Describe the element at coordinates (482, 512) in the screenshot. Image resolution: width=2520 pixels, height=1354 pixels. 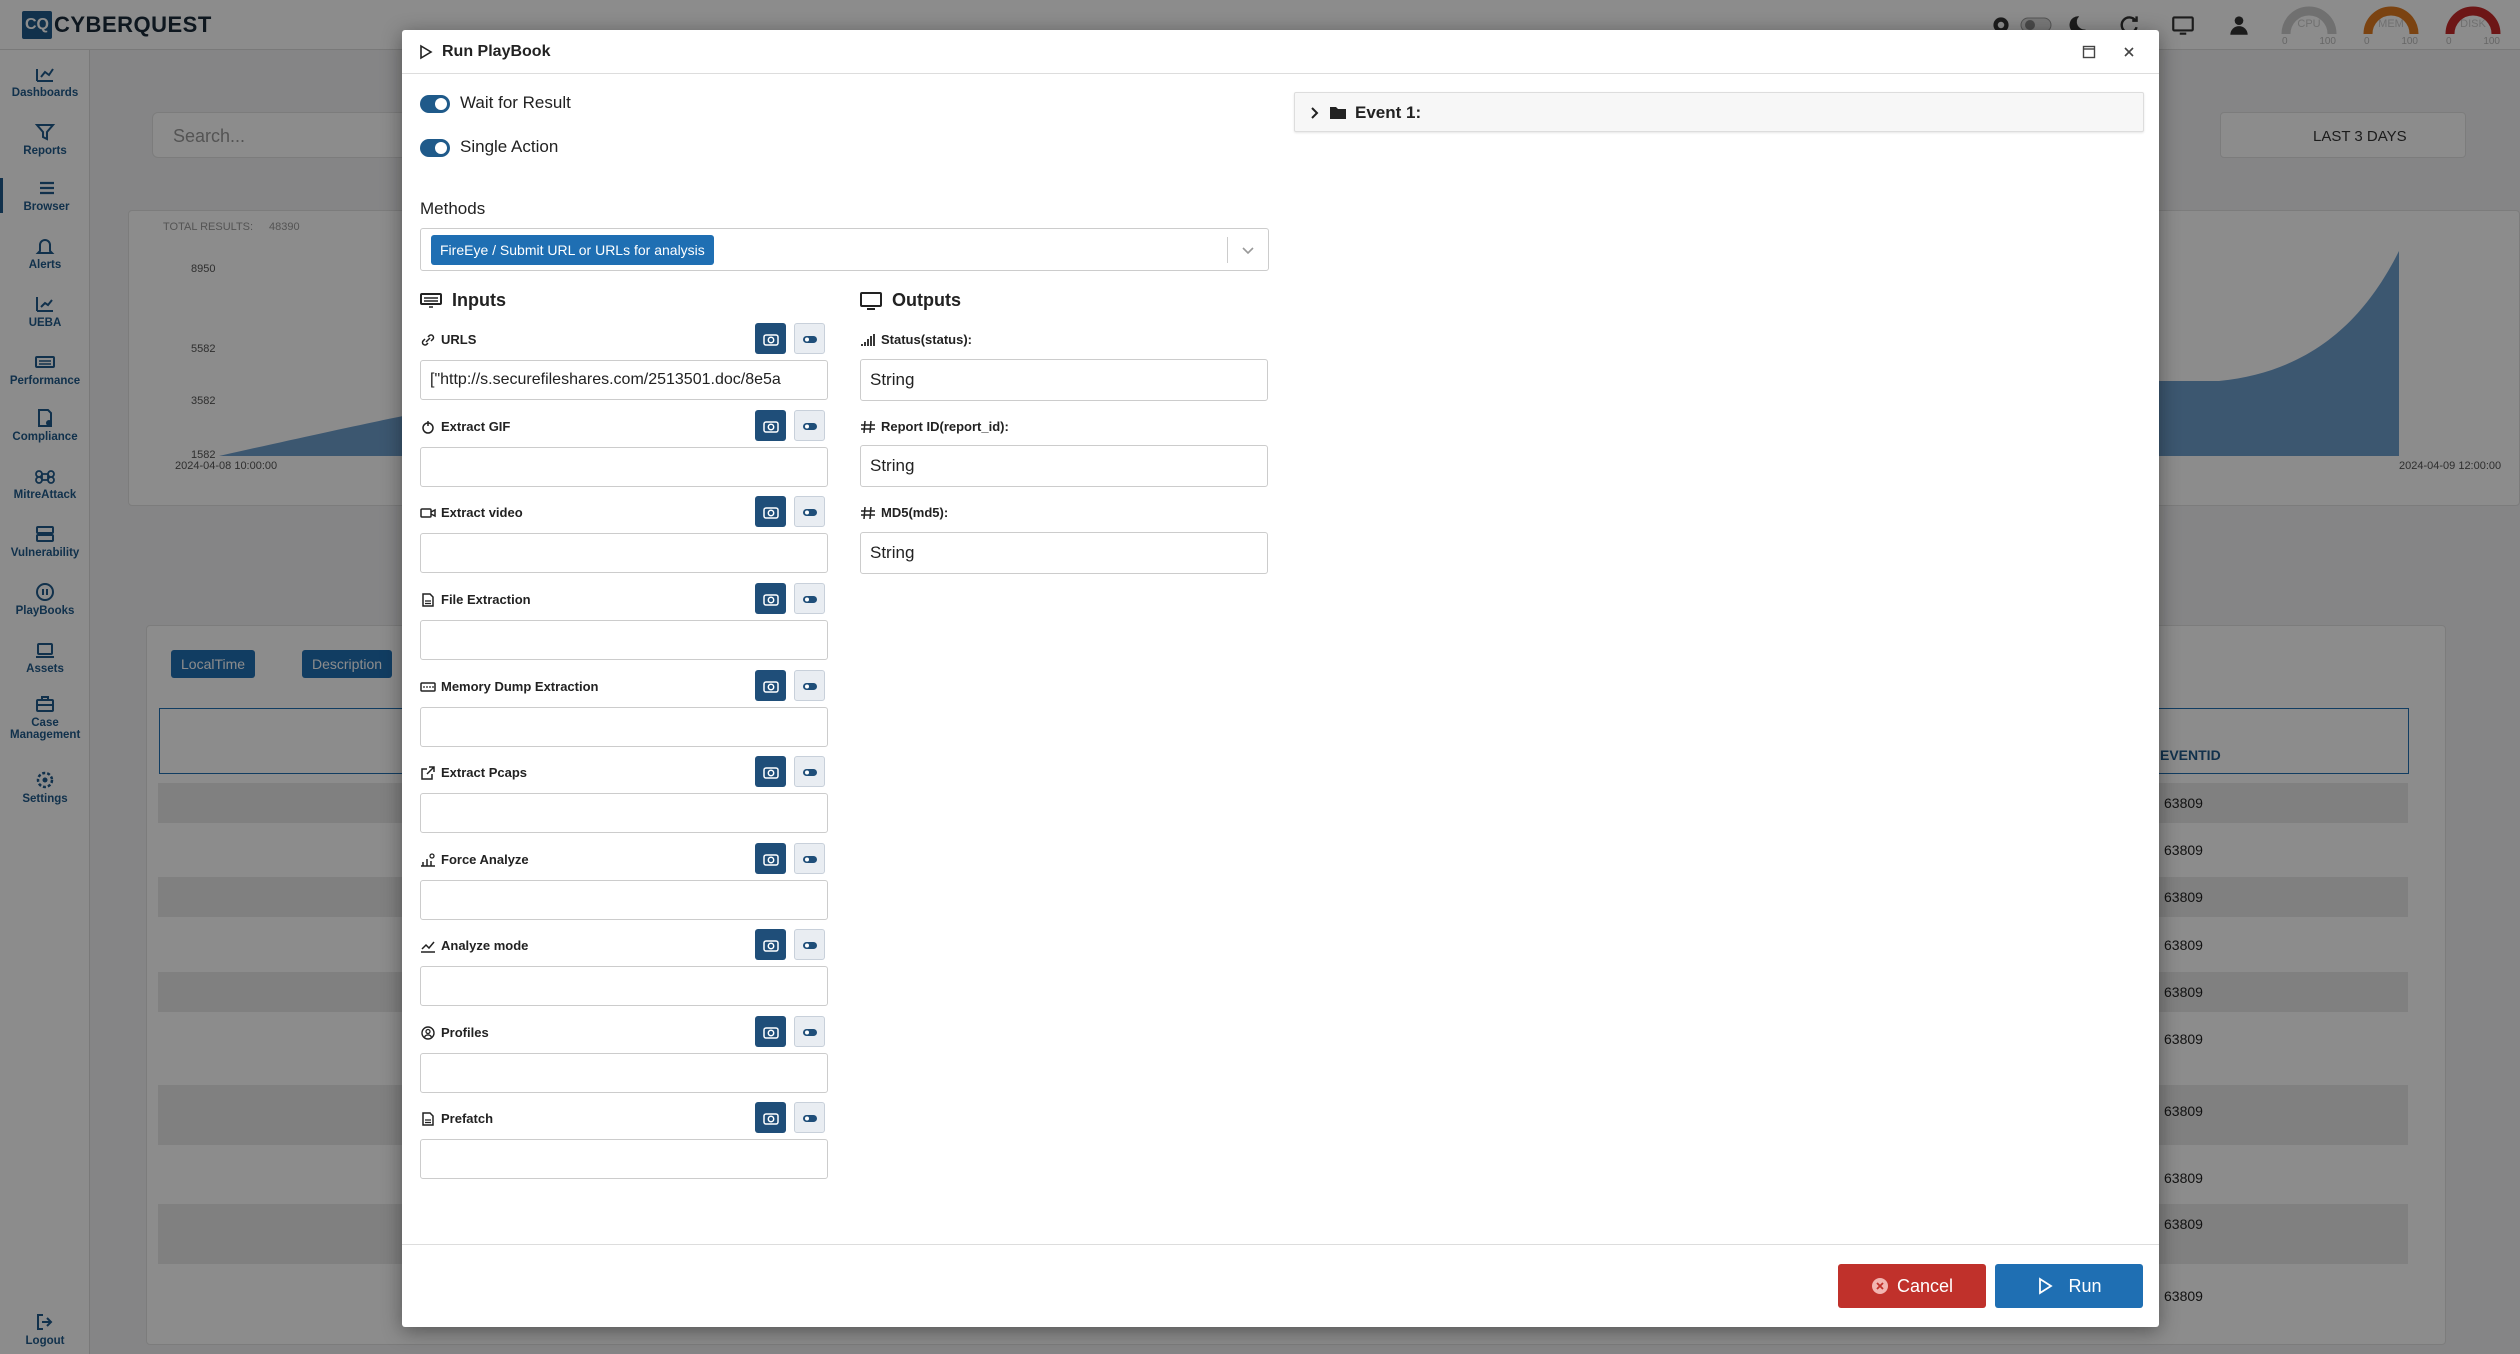
I see `input-label-text: Extract video` at that location.